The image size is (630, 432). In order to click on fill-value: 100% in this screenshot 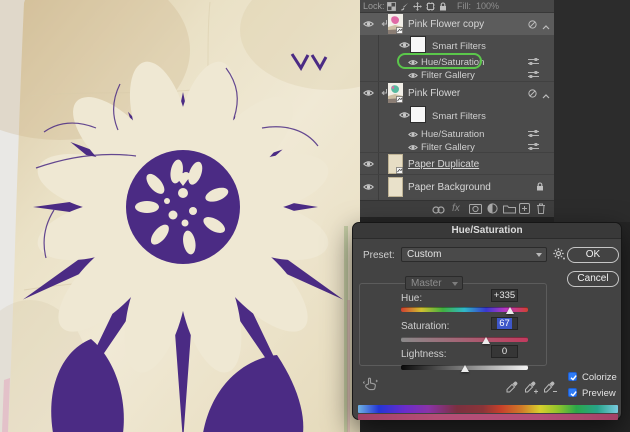, I will do `click(487, 6)`.